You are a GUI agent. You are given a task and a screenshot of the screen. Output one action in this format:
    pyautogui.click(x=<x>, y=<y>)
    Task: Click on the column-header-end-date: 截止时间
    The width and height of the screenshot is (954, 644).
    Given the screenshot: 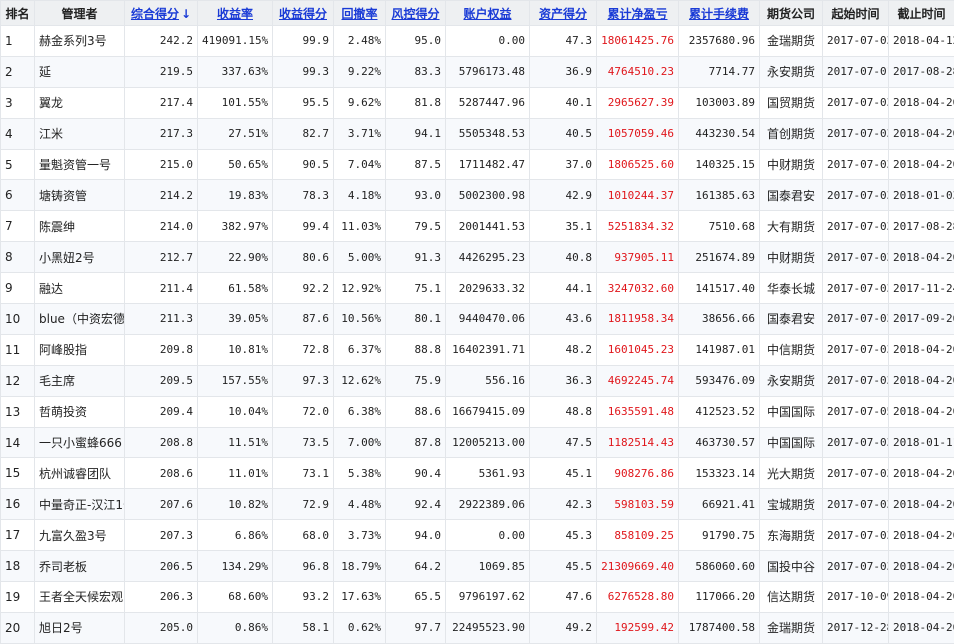 What is the action you would take?
    pyautogui.click(x=921, y=13)
    